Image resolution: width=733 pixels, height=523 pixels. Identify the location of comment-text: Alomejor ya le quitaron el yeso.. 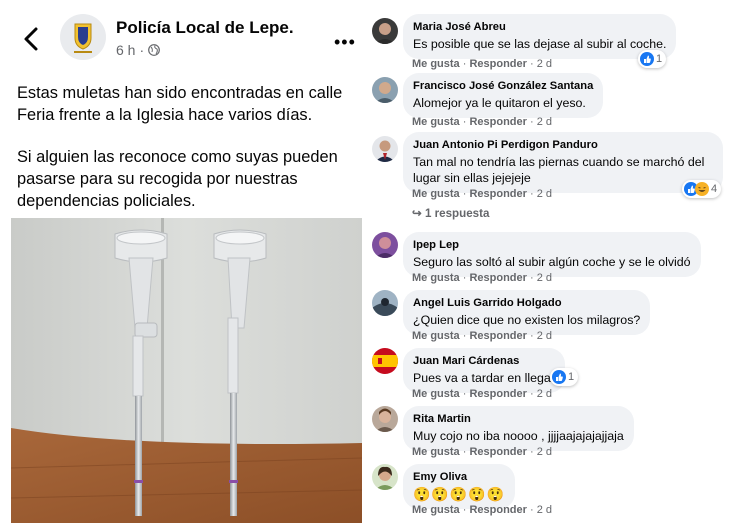
(499, 103).